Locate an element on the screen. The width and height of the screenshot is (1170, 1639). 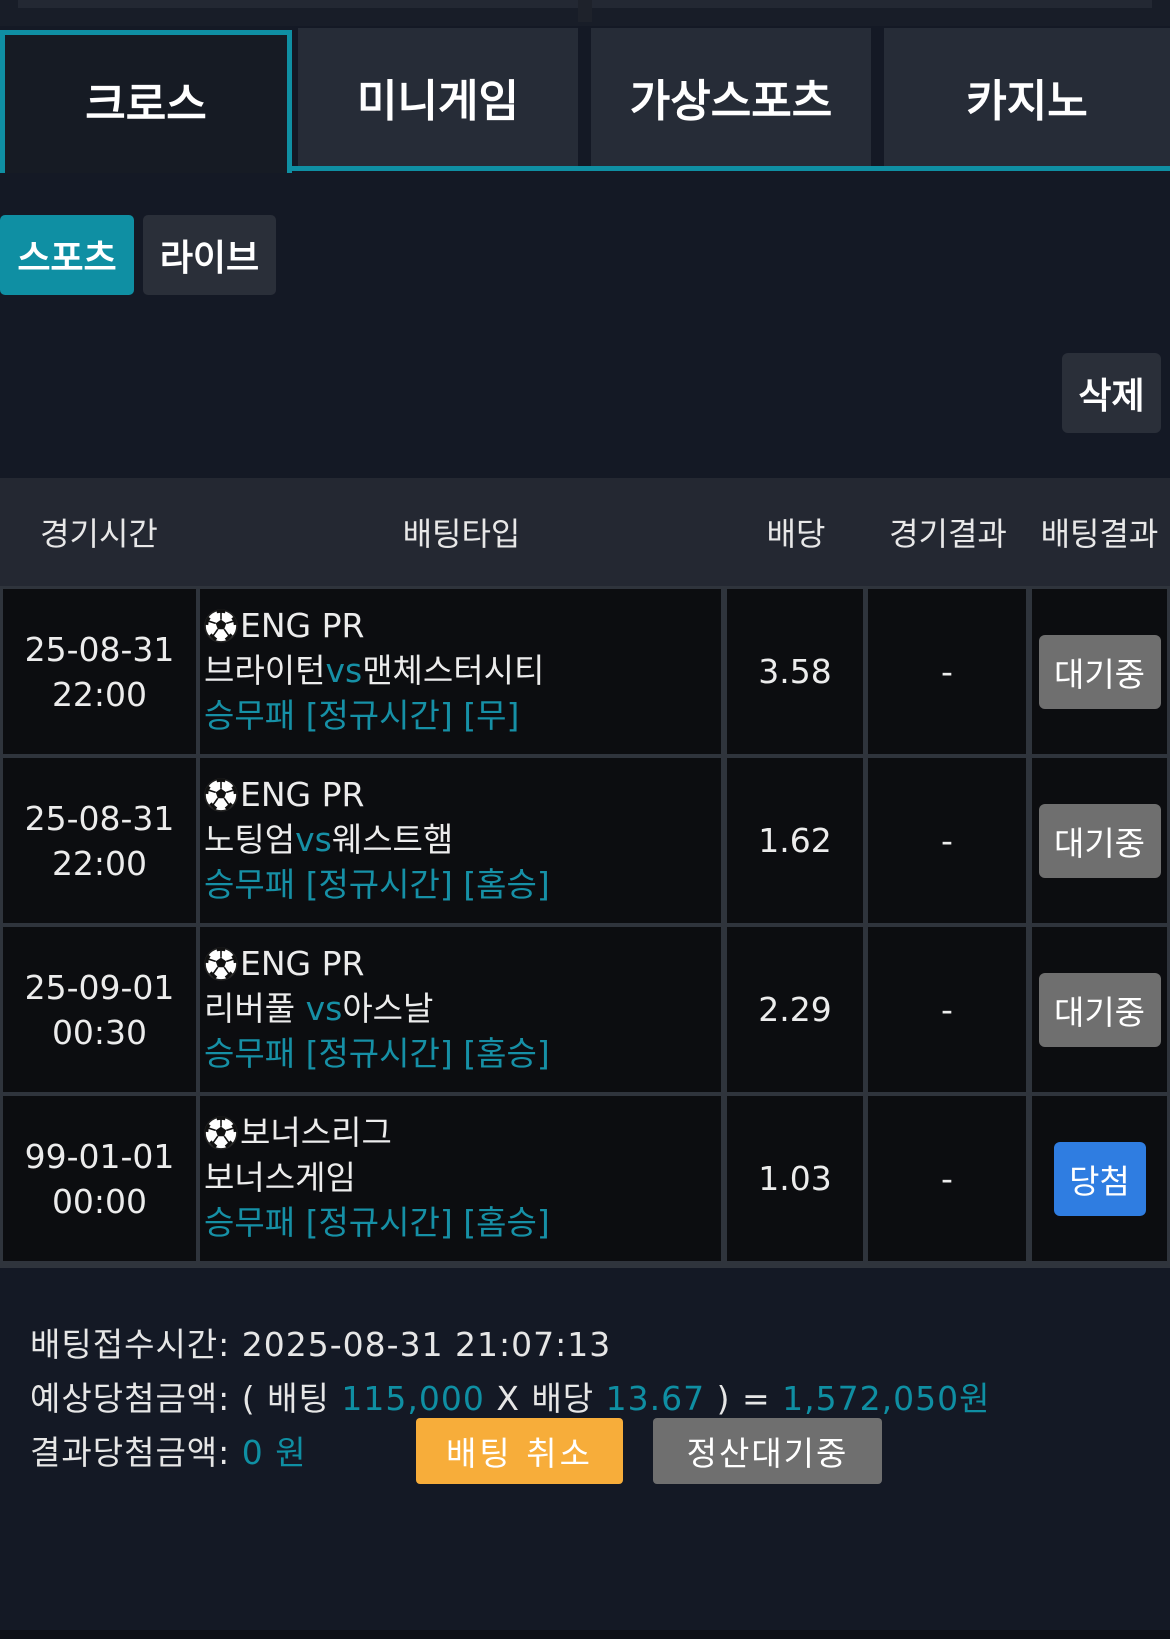
tab-casino: 카지노 is located at coordinates (1027, 97).